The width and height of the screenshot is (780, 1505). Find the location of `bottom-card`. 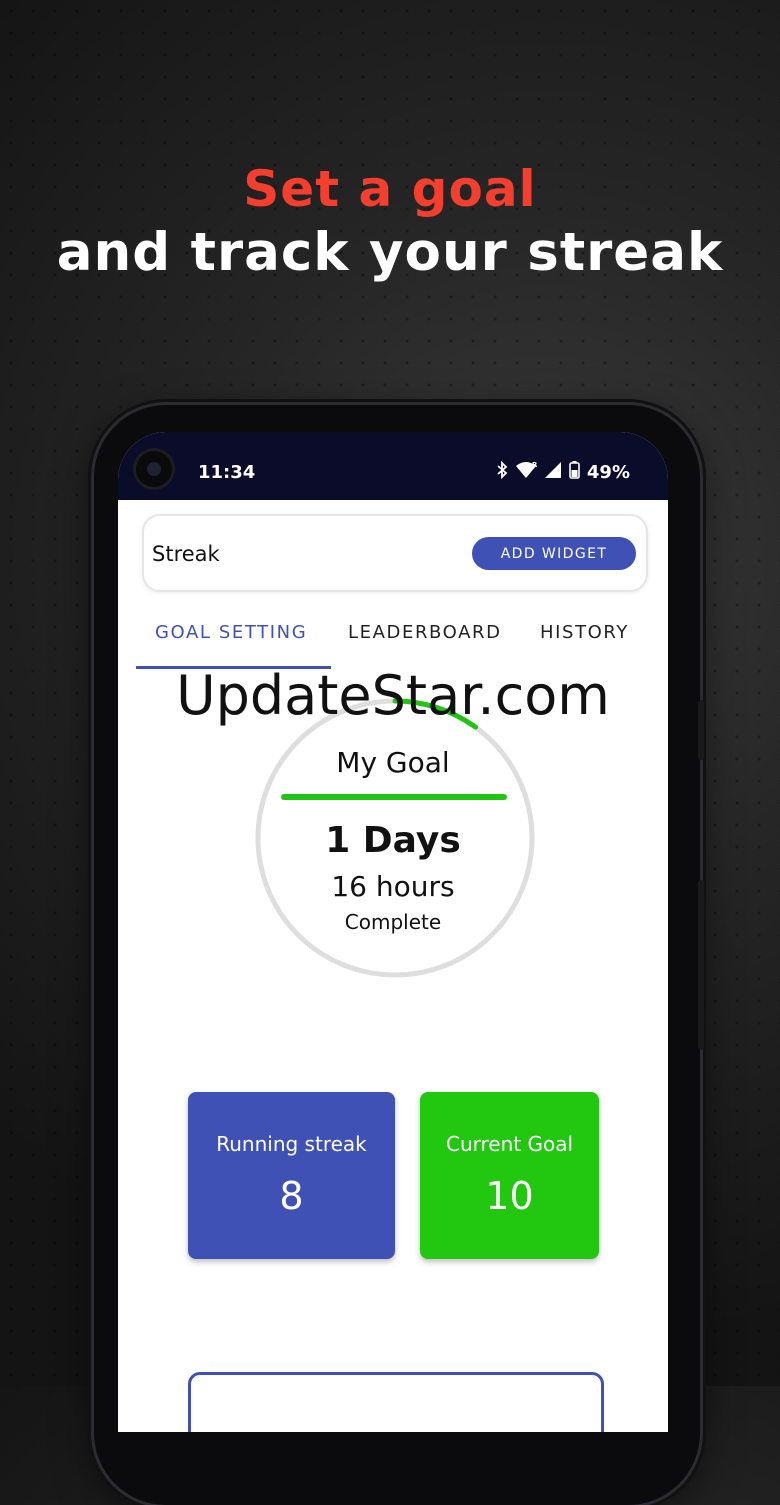

bottom-card is located at coordinates (396, 1402).